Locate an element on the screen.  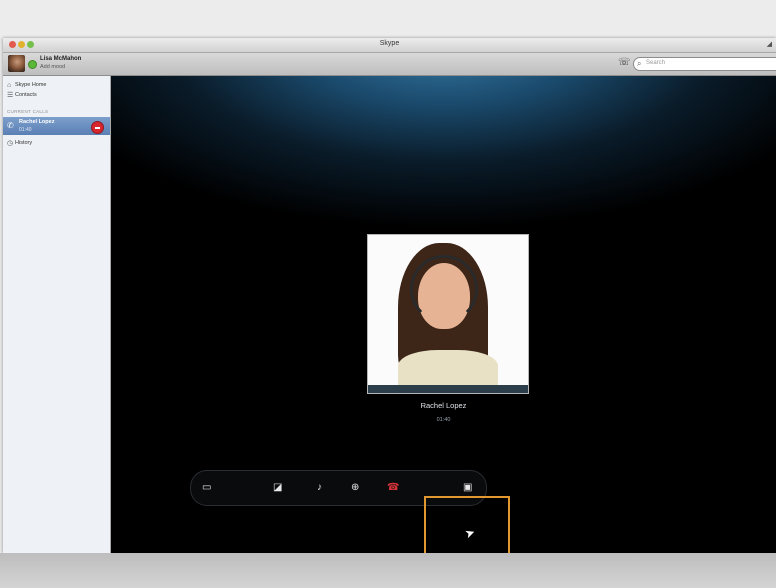
online-status-icon is located at coordinates (32, 64).